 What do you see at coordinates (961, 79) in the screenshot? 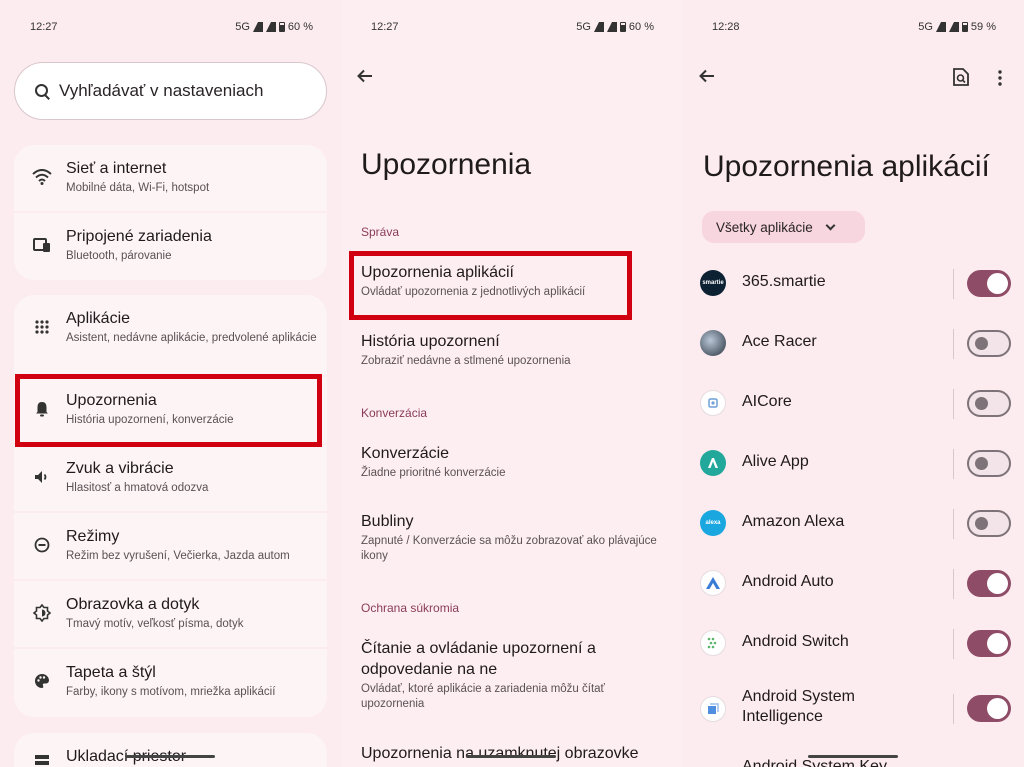
I see `search-settings-icon` at bounding box center [961, 79].